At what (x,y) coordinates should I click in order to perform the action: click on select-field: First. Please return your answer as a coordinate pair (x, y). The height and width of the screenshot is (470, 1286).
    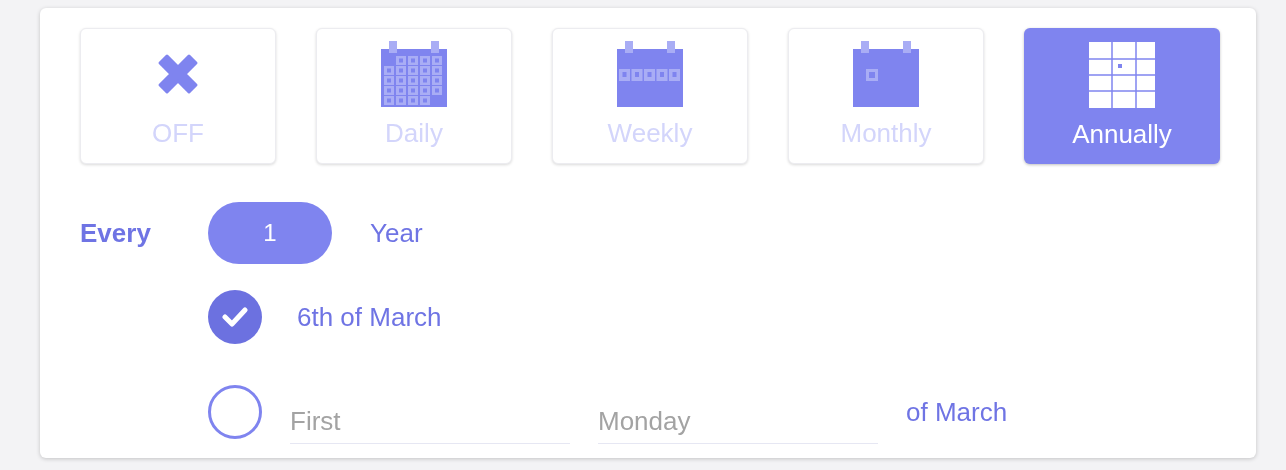
    Looking at the image, I should click on (430, 422).